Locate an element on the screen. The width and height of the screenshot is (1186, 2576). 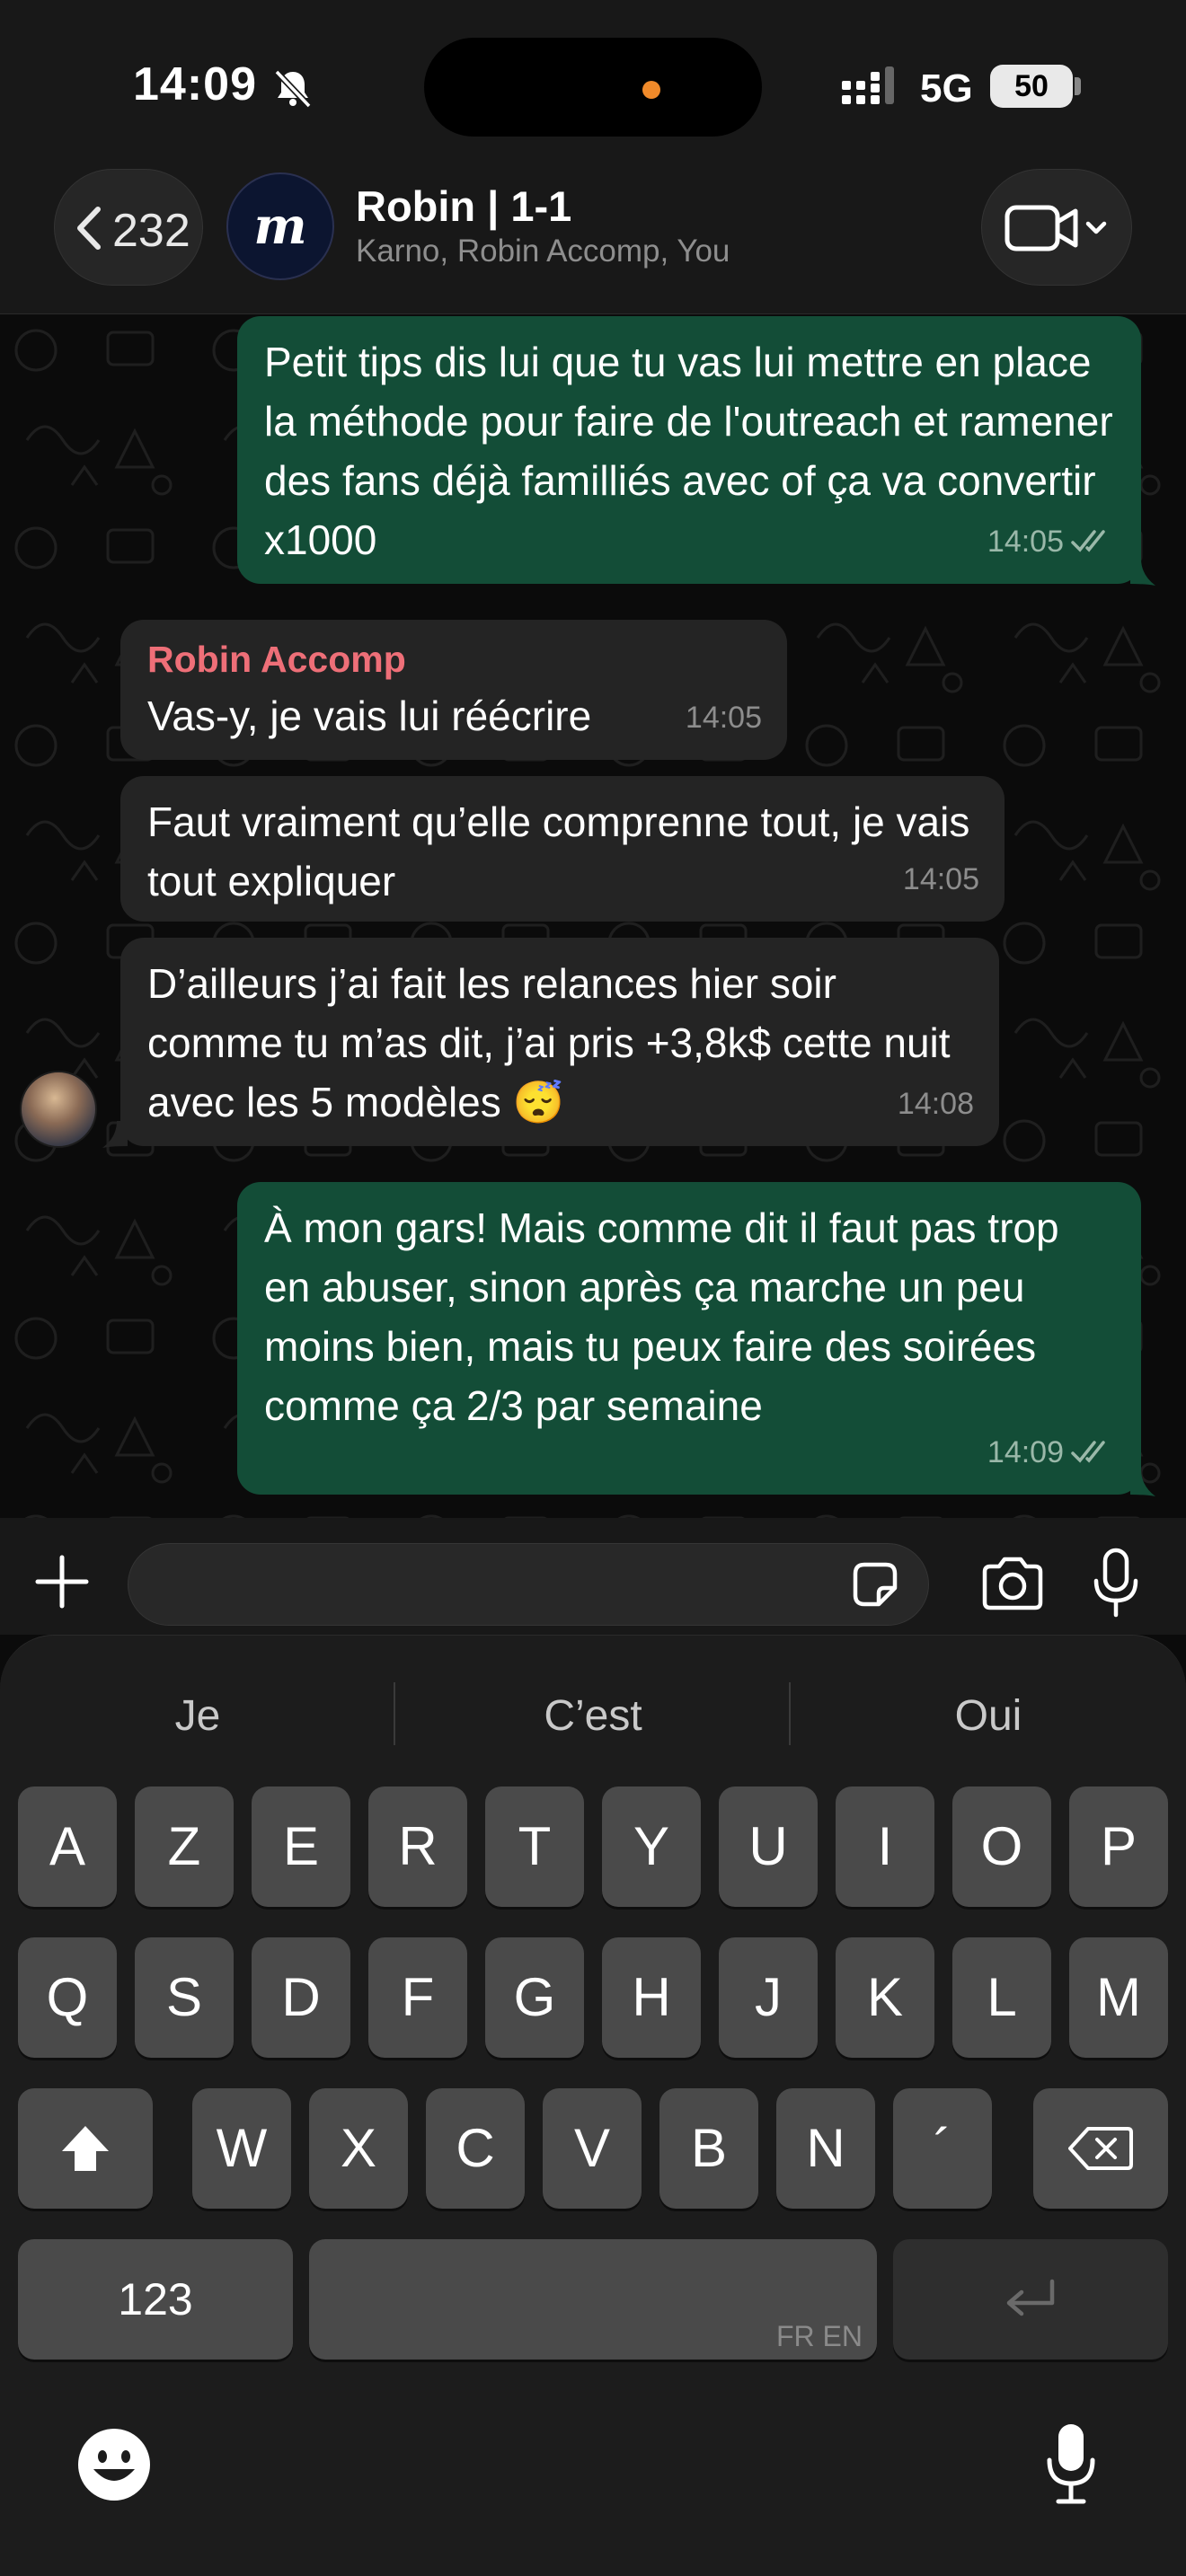
sender-name: Robin Accomp is located at coordinates (453, 659).